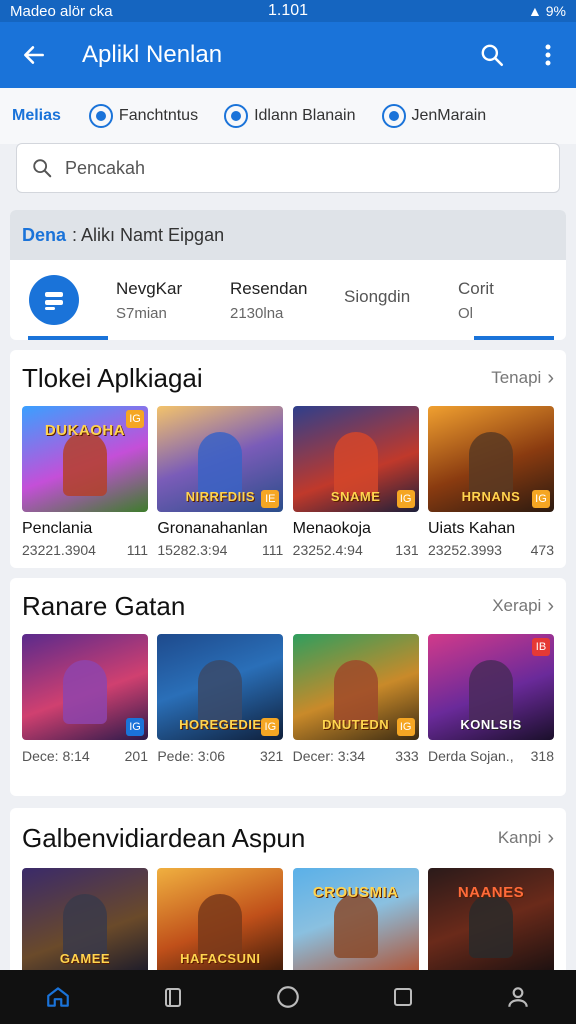  Describe the element at coordinates (220, 921) in the screenshot. I see `app-card: HAFACSUNI` at that location.